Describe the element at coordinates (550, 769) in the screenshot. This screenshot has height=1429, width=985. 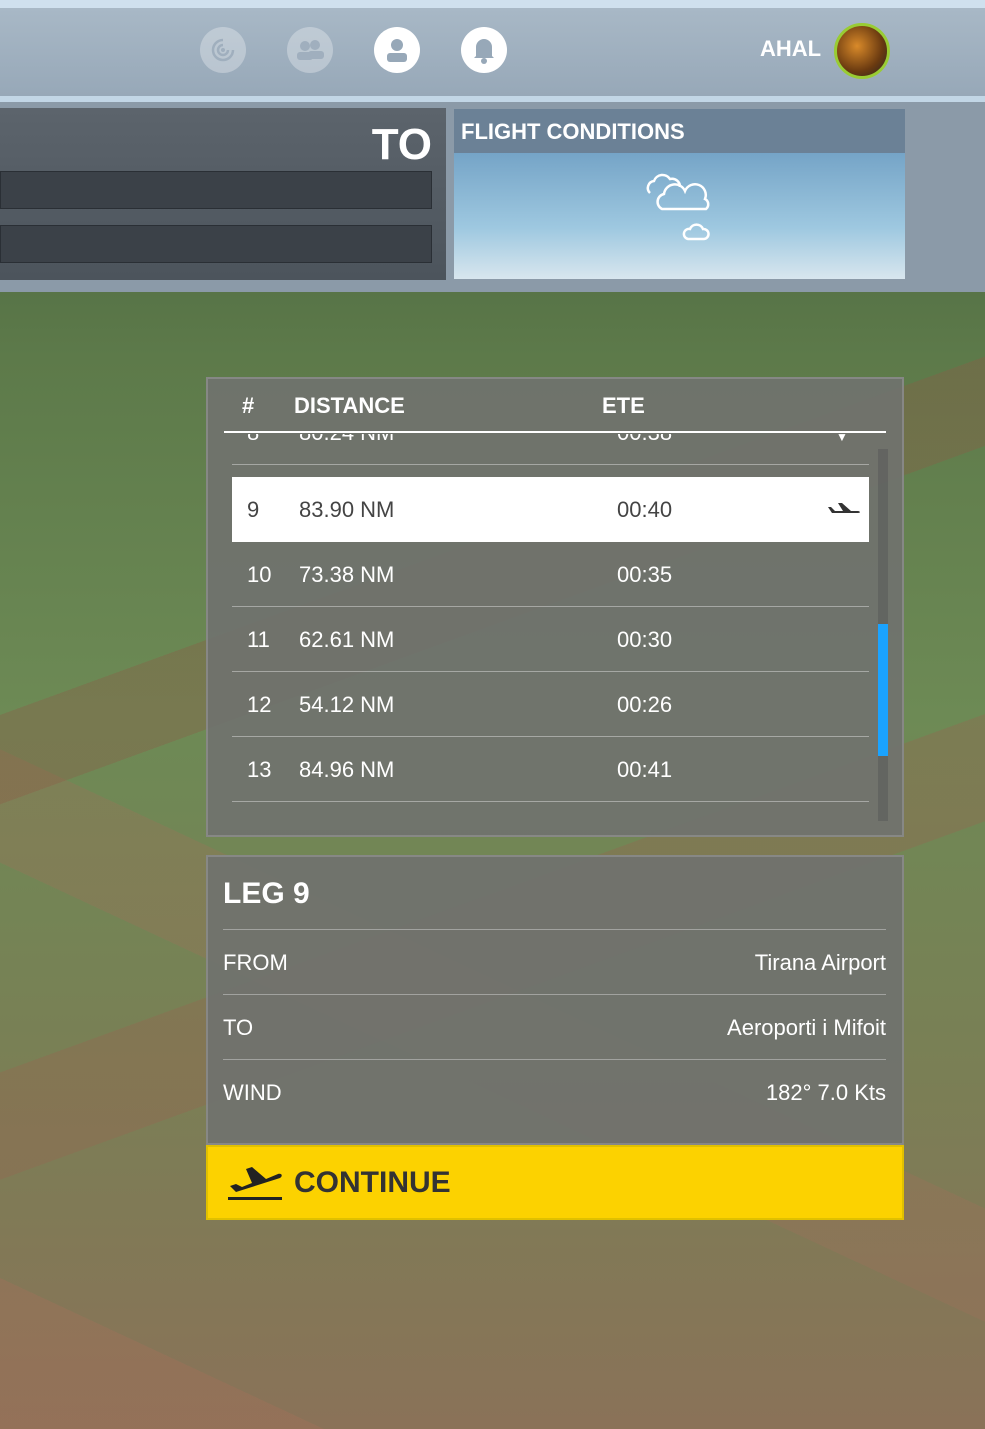
I see `table-row: 13 84.96 NM 00:41` at that location.